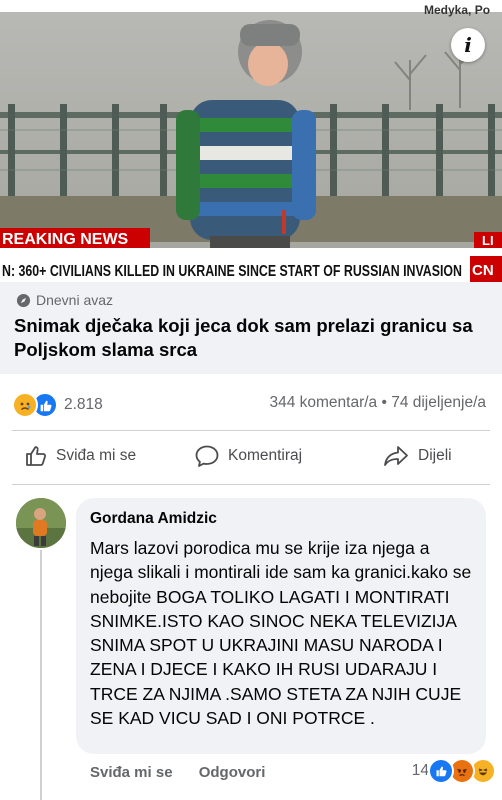  Describe the element at coordinates (131, 772) in the screenshot. I see `comment-like-button: Sviđa mi se` at that location.